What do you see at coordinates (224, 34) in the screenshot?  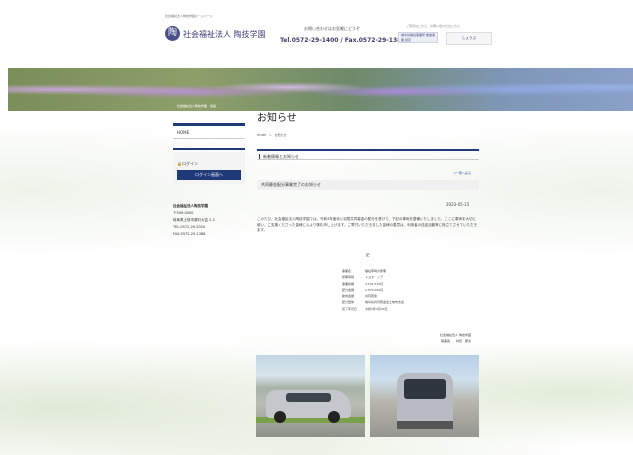 I see `site-logo-text: 社会福祉法人 陶技学園` at bounding box center [224, 34].